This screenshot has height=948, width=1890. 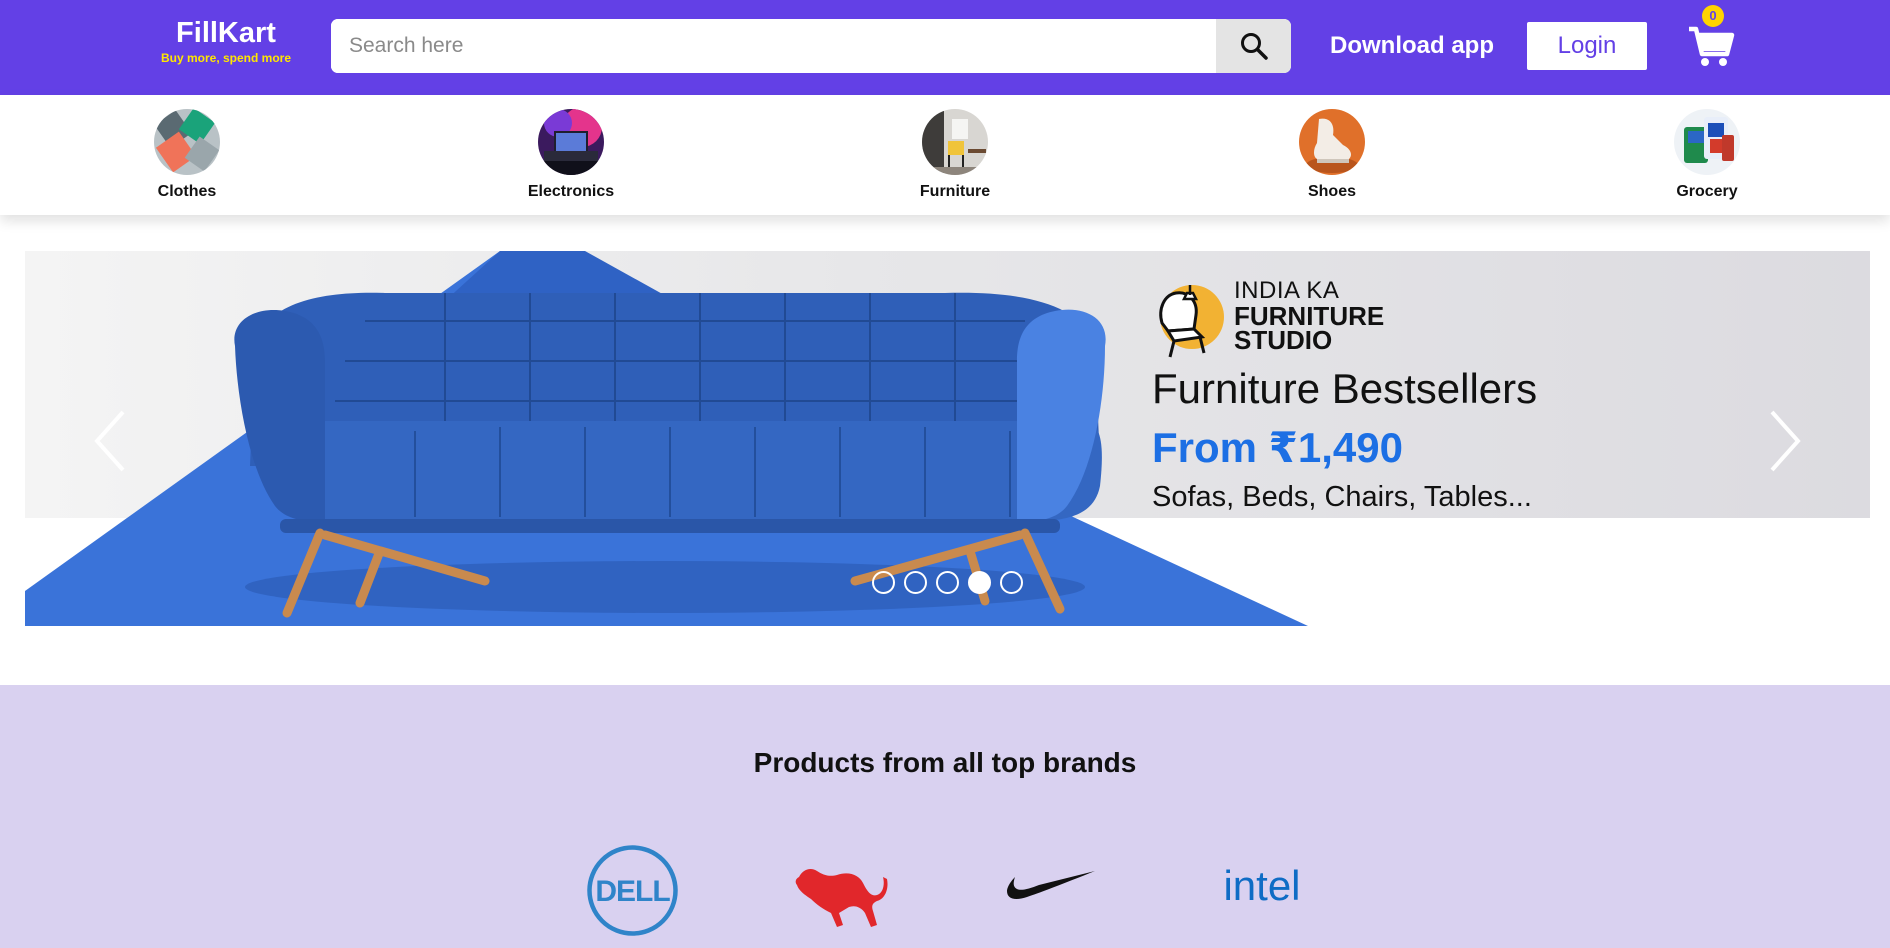 What do you see at coordinates (945, 762) in the screenshot?
I see `brands-title: Products from all top brands` at bounding box center [945, 762].